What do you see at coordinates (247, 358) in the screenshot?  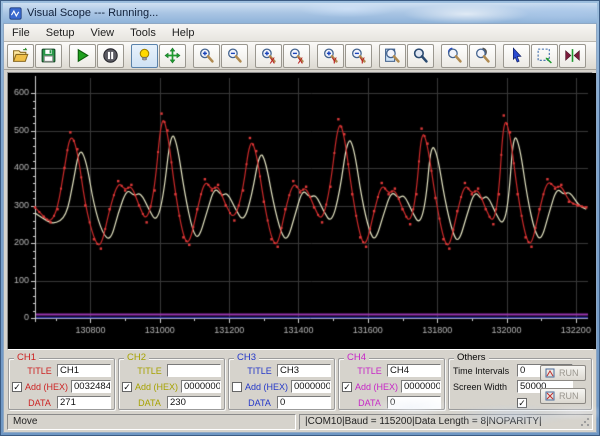 I see `channel-legend: CH3` at bounding box center [247, 358].